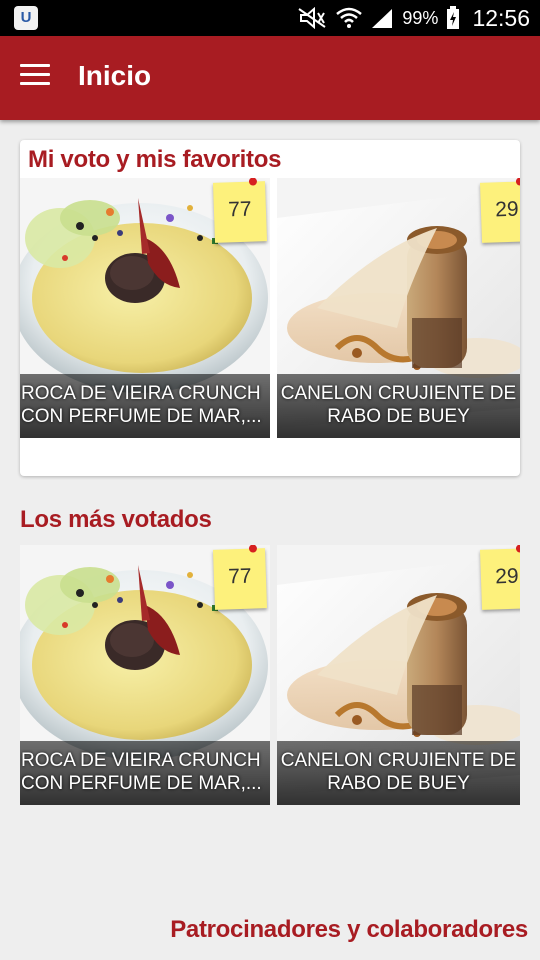  Describe the element at coordinates (453, 17) in the screenshot. I see `battery-charging-icon` at that location.